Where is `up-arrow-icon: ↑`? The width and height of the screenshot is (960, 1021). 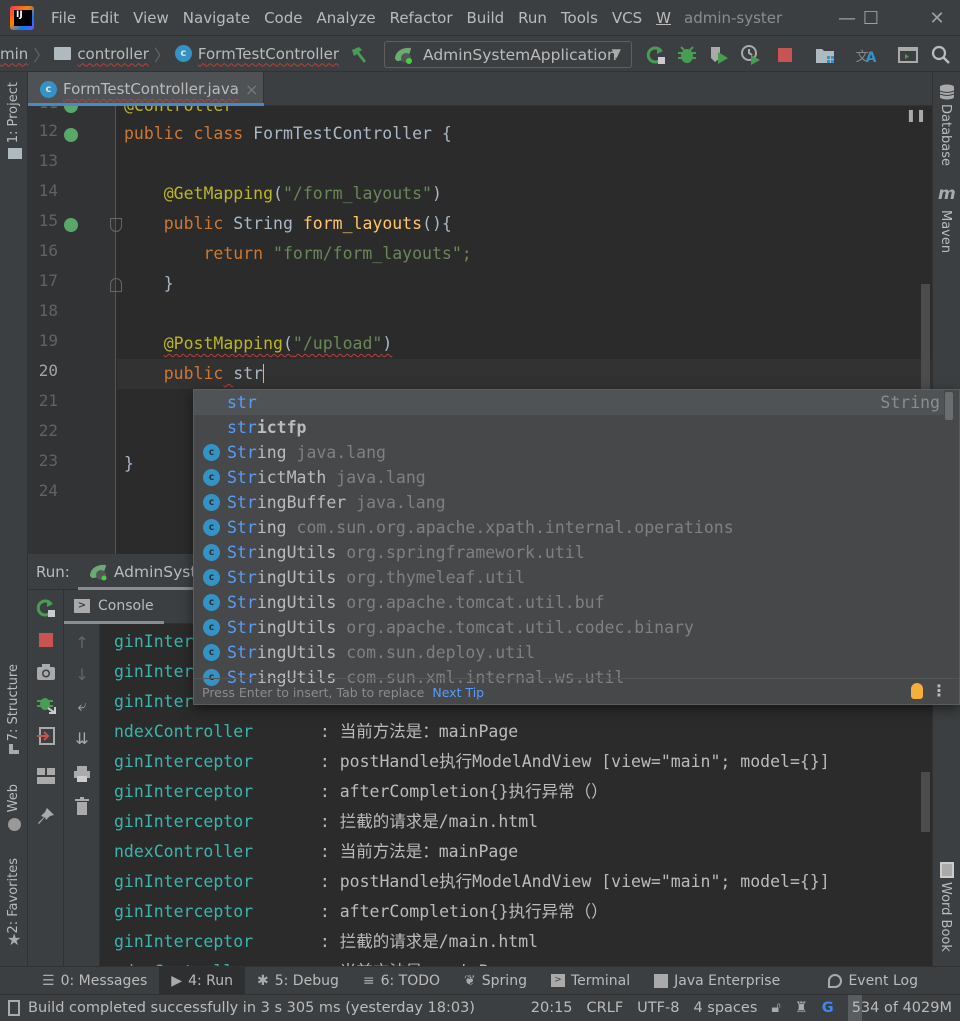
up-arrow-icon: ↑ is located at coordinates (82, 642).